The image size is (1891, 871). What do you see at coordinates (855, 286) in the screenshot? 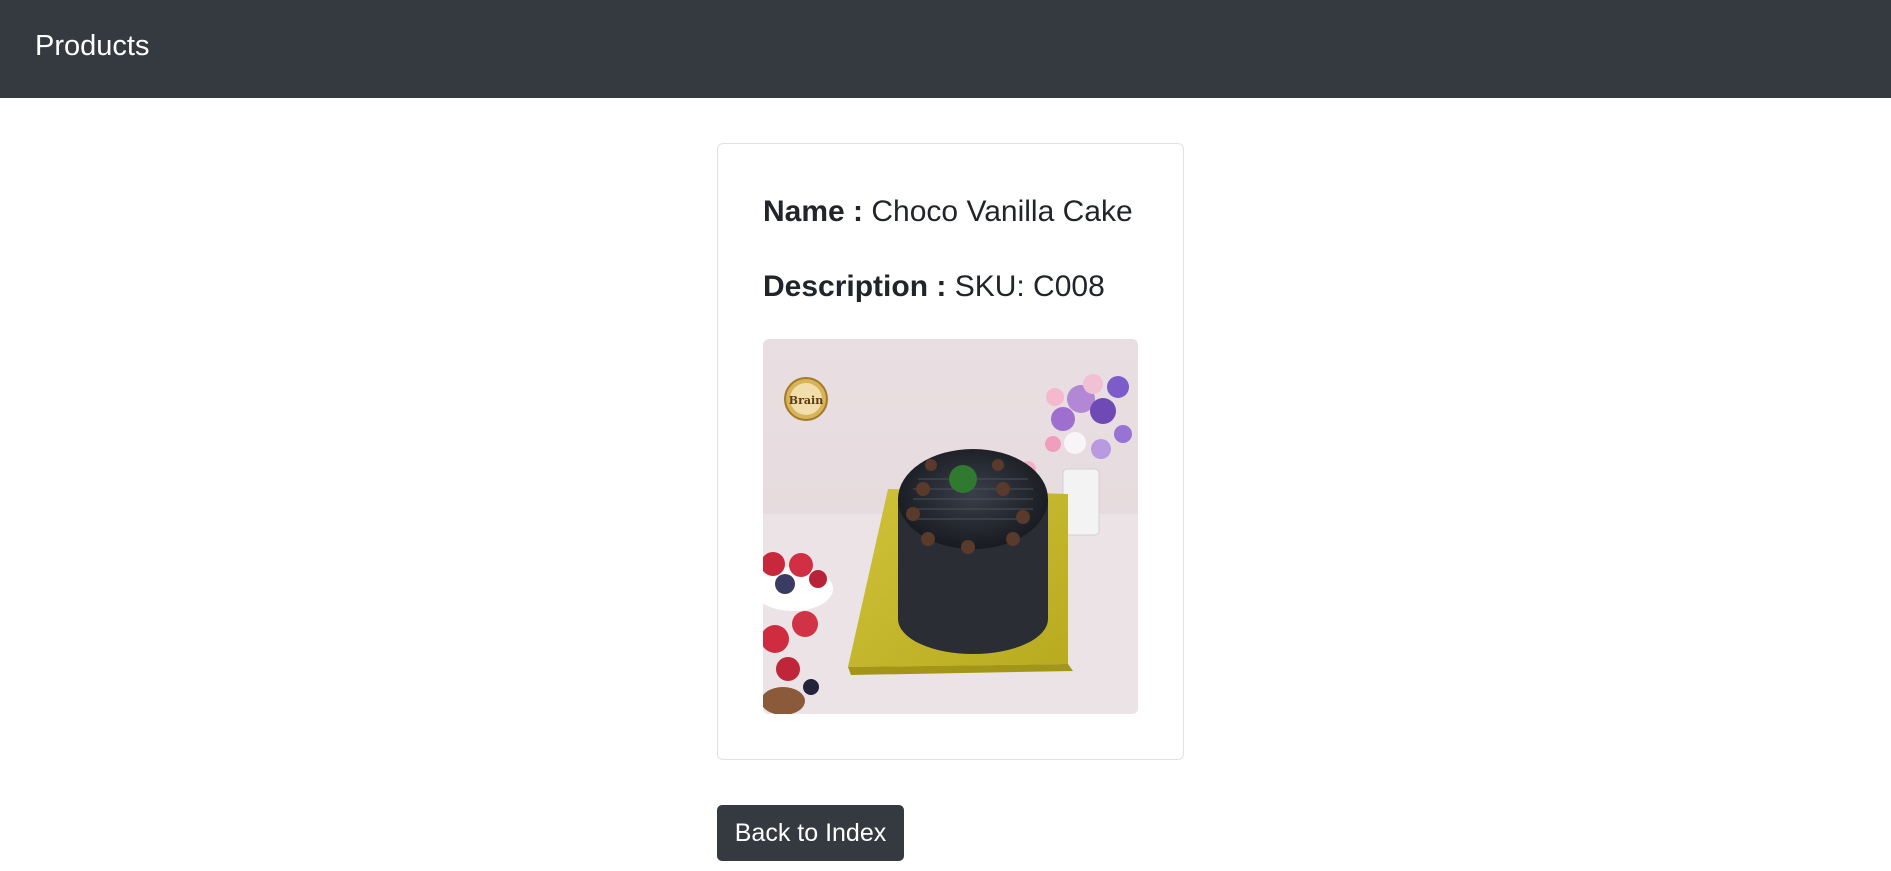
I see `product-description-label: Description :` at bounding box center [855, 286].